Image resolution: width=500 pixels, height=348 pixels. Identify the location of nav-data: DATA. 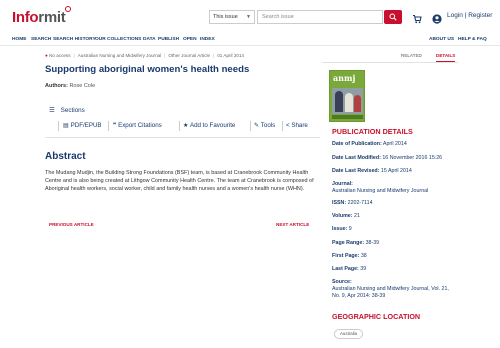
(149, 39).